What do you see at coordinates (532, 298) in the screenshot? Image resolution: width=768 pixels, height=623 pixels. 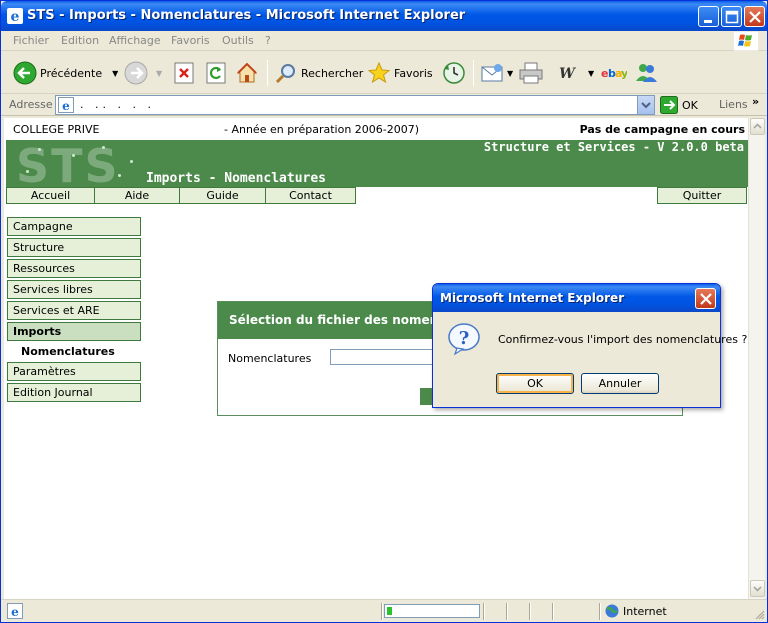 I see `dialog-title: Microsoft Internet Explorer` at bounding box center [532, 298].